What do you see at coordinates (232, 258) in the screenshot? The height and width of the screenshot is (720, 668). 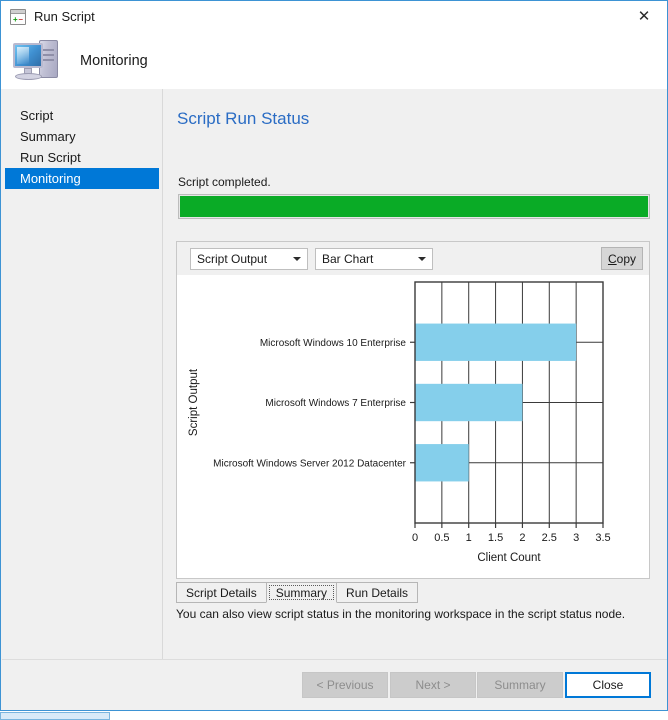 I see `output-source-value: Script Output` at bounding box center [232, 258].